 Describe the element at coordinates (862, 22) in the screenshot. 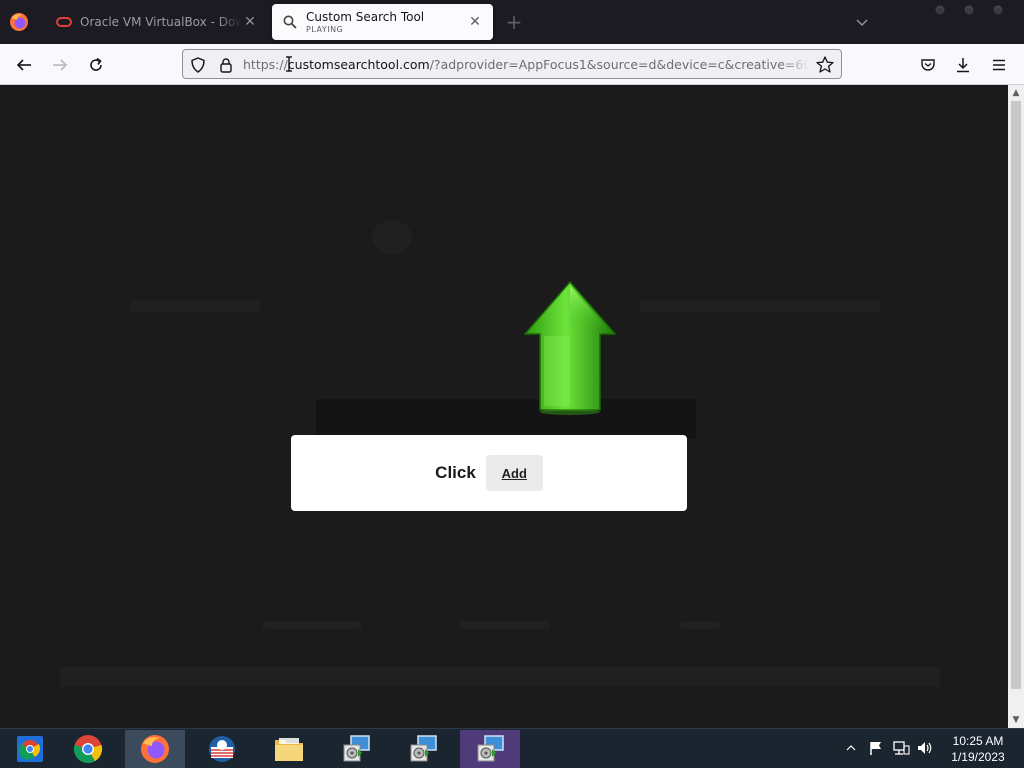

I see `chevron-down-icon` at that location.